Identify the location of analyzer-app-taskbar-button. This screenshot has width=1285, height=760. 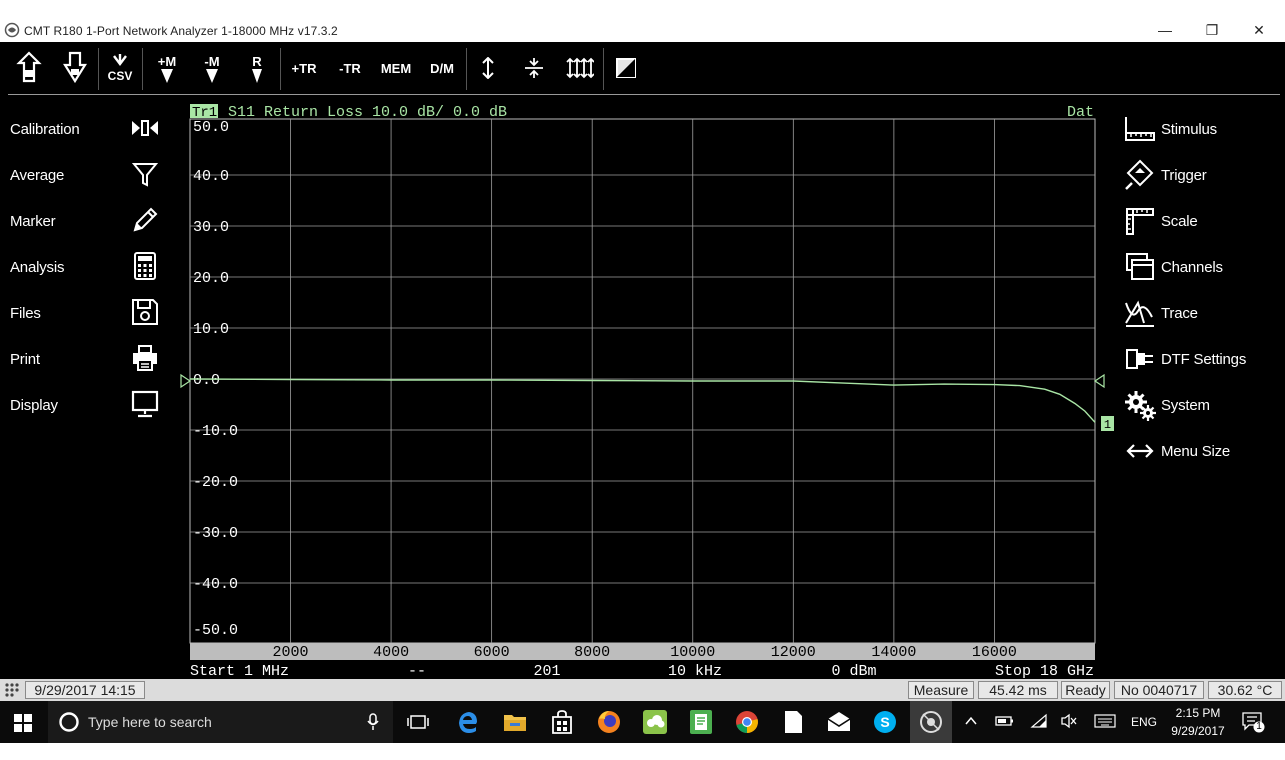
(931, 722).